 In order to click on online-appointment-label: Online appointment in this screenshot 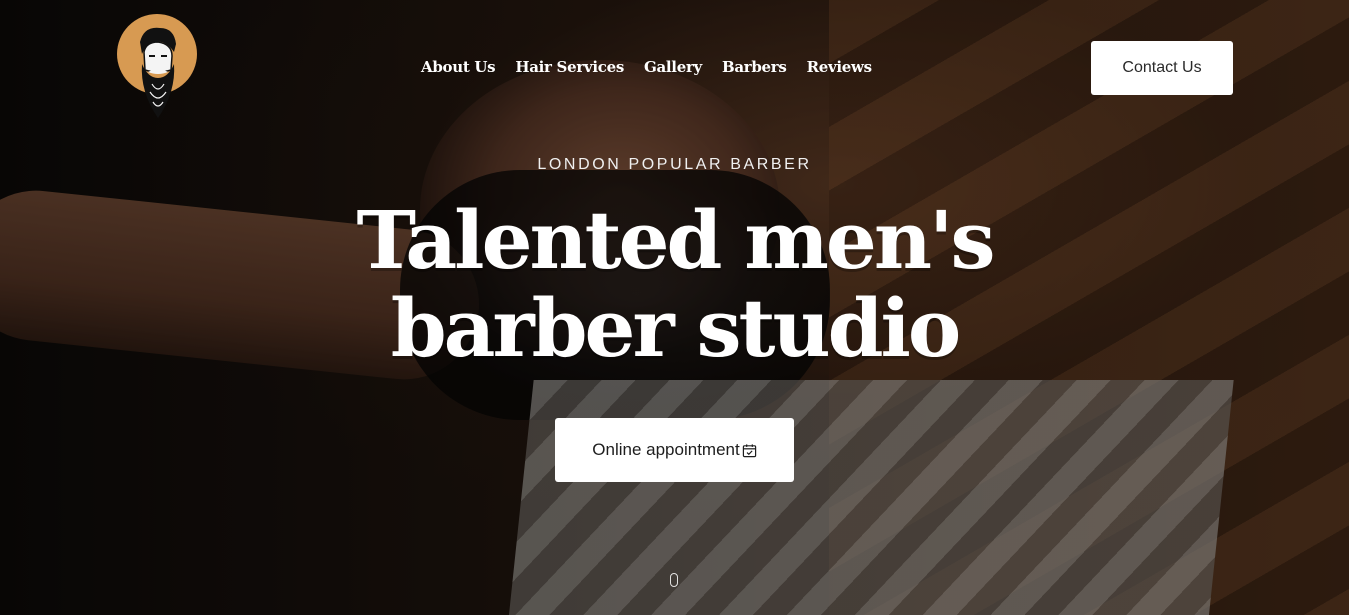, I will do `click(666, 449)`.